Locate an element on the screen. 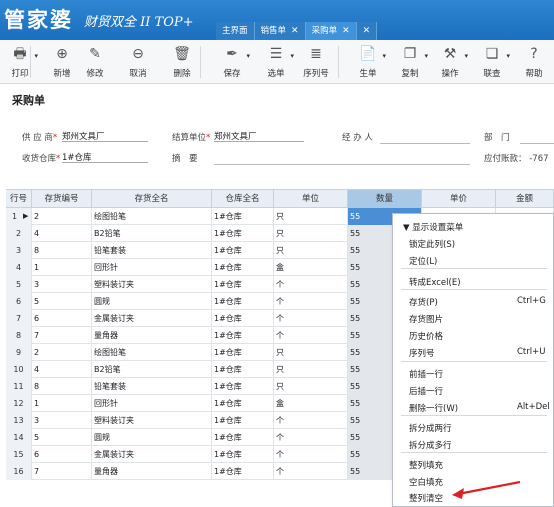 This screenshot has height=507, width=554. toolbar-doc-button: 📄 生单 ▾ is located at coordinates (368, 61).